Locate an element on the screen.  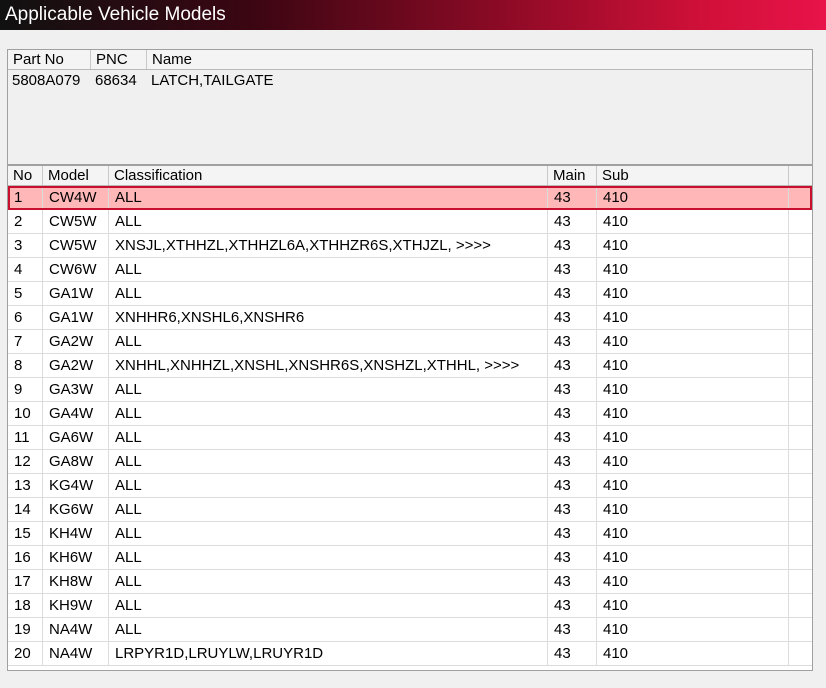
row-no: 5 is located at coordinates (25, 293).